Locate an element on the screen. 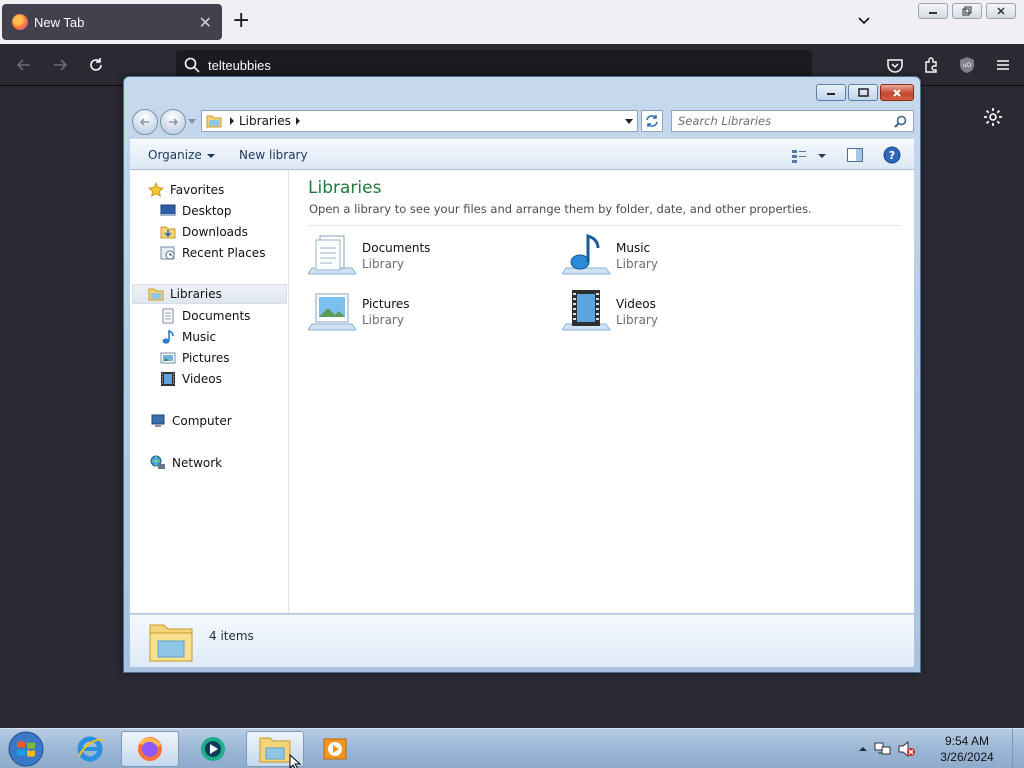  show-desktop-button is located at coordinates (1018, 748).